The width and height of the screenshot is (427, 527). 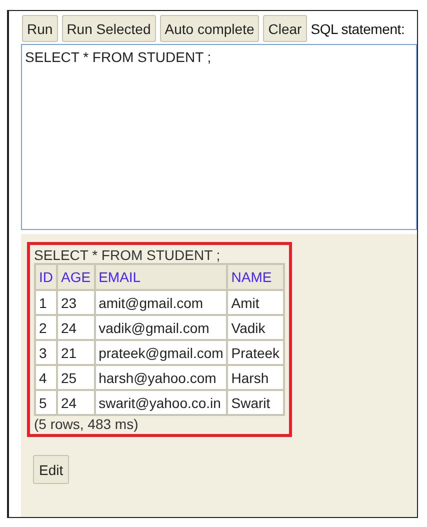 I want to click on column-header: ID, so click(x=46, y=277).